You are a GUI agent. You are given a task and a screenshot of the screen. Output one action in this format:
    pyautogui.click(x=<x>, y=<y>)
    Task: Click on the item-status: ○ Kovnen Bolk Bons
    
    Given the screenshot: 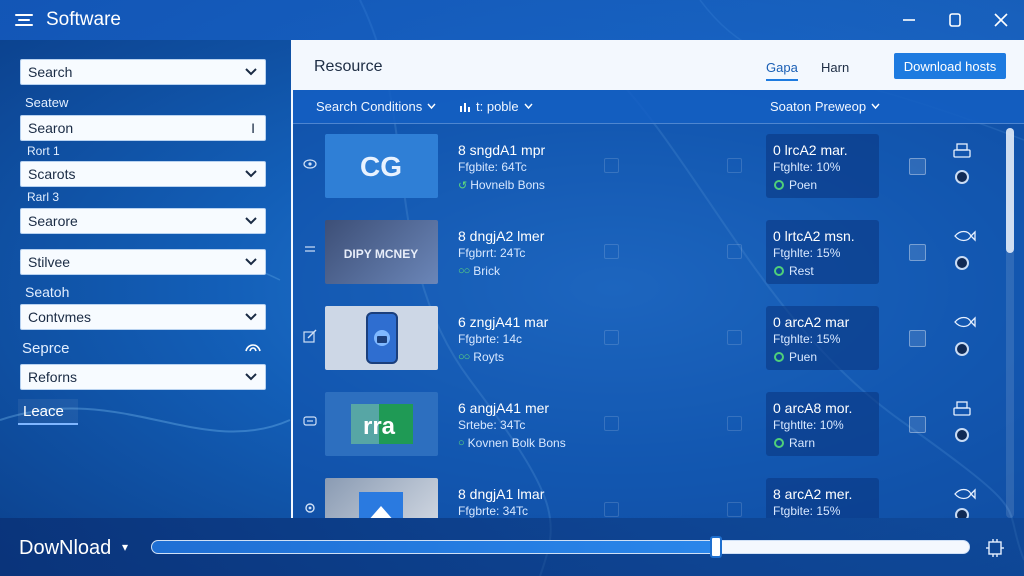 What is the action you would take?
    pyautogui.click(x=512, y=443)
    